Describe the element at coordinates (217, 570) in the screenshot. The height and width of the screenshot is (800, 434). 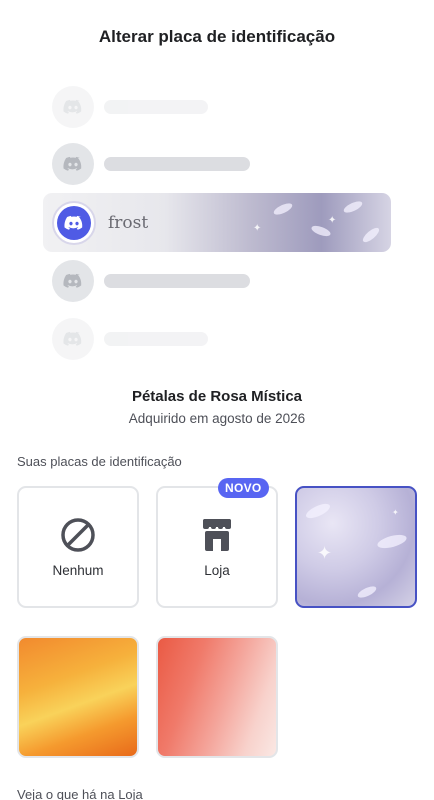
I see `option-label: Loja` at that location.